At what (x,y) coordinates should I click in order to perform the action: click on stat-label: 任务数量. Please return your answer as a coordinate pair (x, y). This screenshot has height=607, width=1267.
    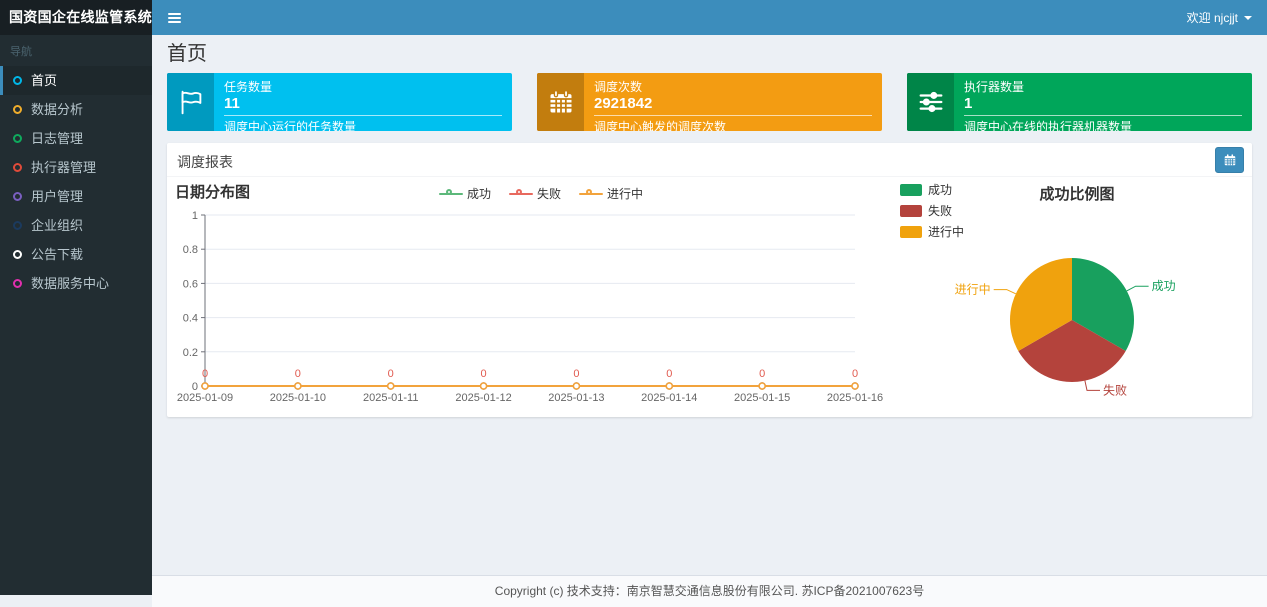
    Looking at the image, I should click on (248, 87).